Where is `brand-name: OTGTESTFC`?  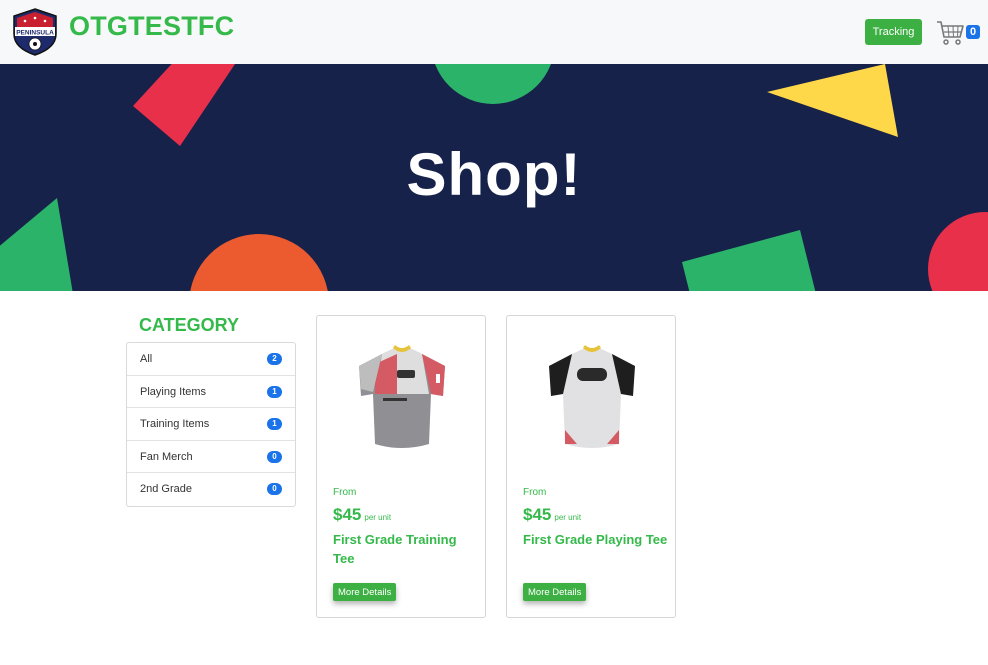
brand-name: OTGTESTFC is located at coordinates (151, 26).